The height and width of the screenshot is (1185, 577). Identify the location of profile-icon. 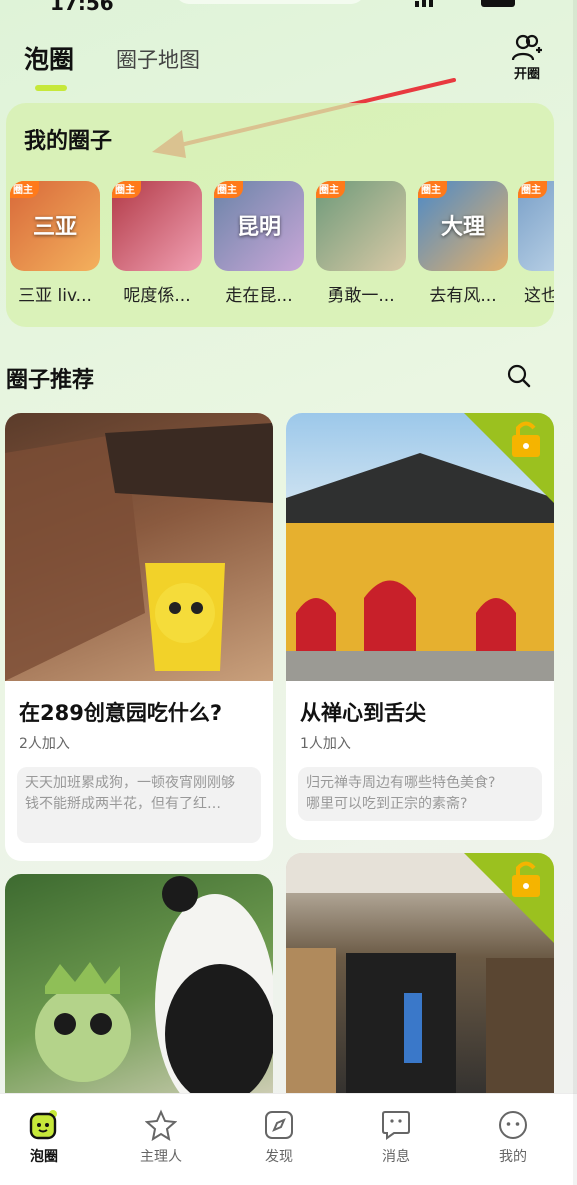
(513, 1125).